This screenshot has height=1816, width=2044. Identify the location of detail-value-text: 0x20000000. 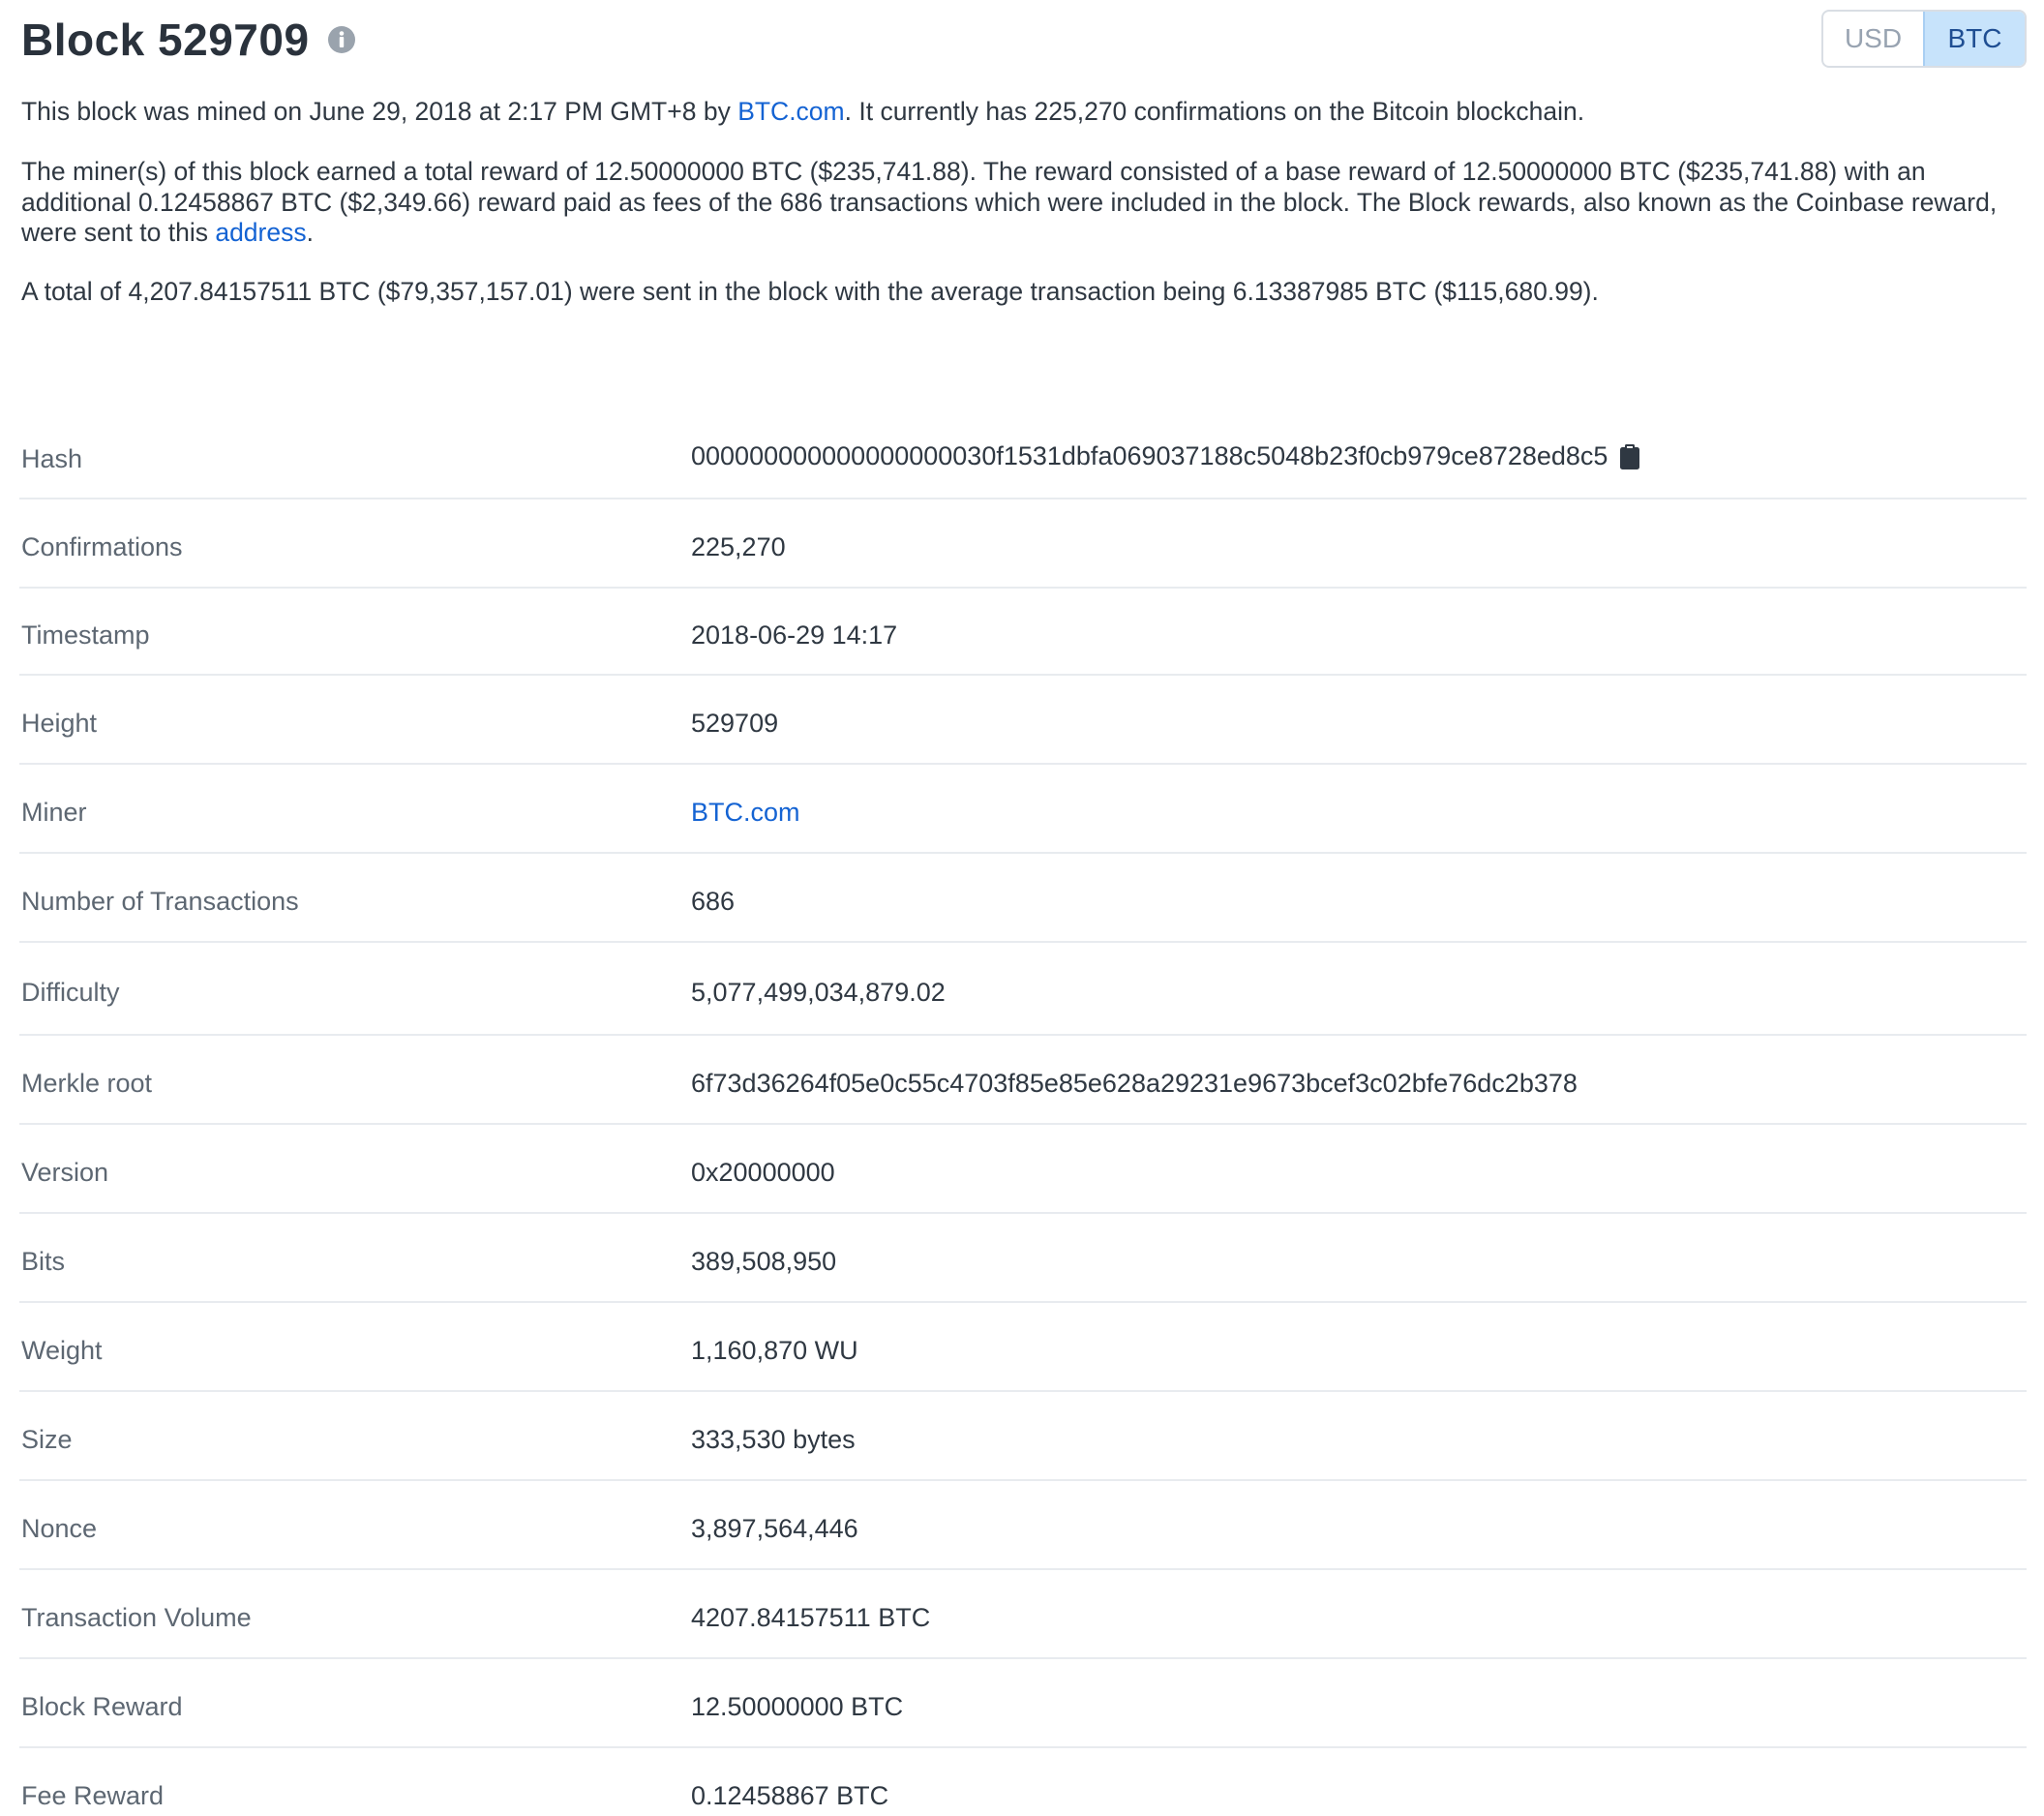
(763, 1172).